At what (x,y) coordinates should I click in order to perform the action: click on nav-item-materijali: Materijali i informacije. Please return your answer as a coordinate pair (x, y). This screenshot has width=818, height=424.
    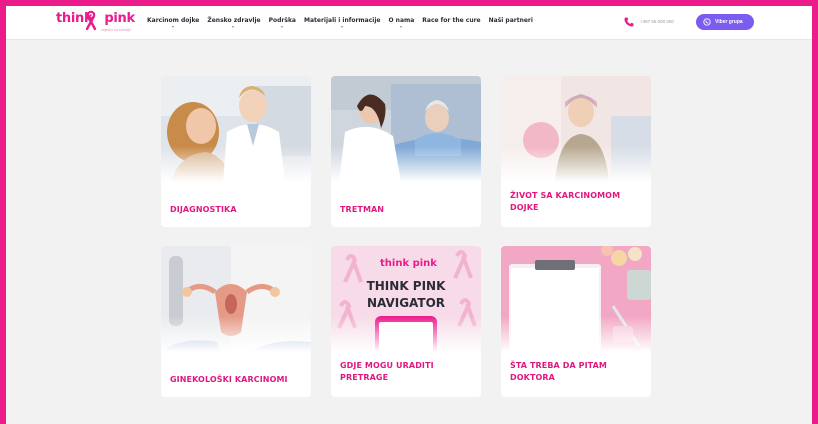
    Looking at the image, I should click on (342, 22).